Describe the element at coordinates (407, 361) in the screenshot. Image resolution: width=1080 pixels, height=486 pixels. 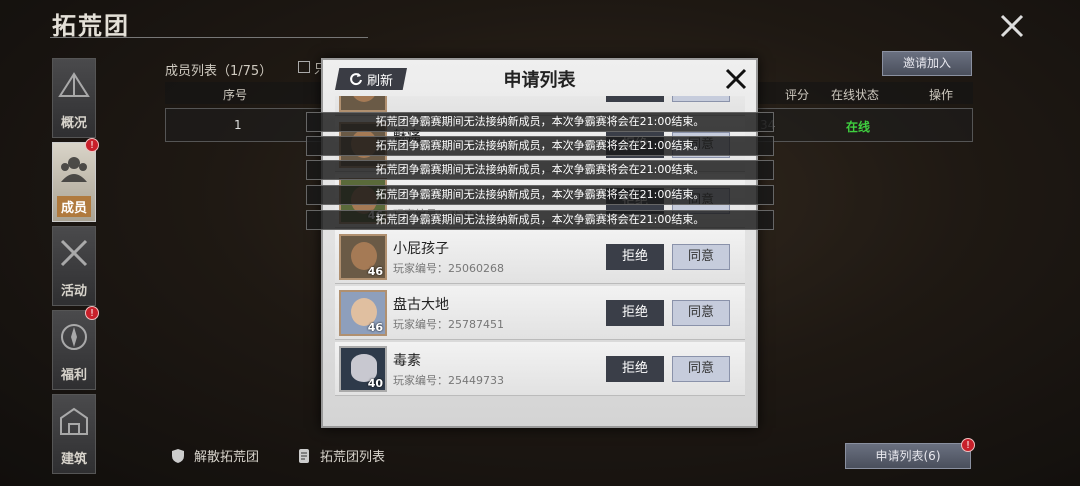
I see `player-name: 毒素` at that location.